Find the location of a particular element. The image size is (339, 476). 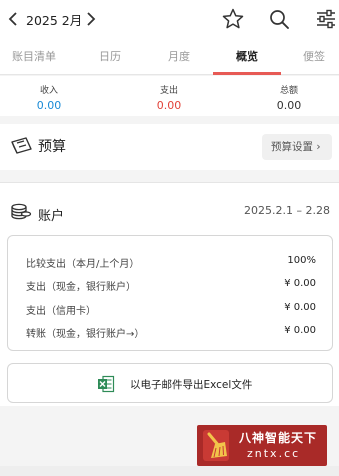

chevron-right-icon is located at coordinates (91, 19).